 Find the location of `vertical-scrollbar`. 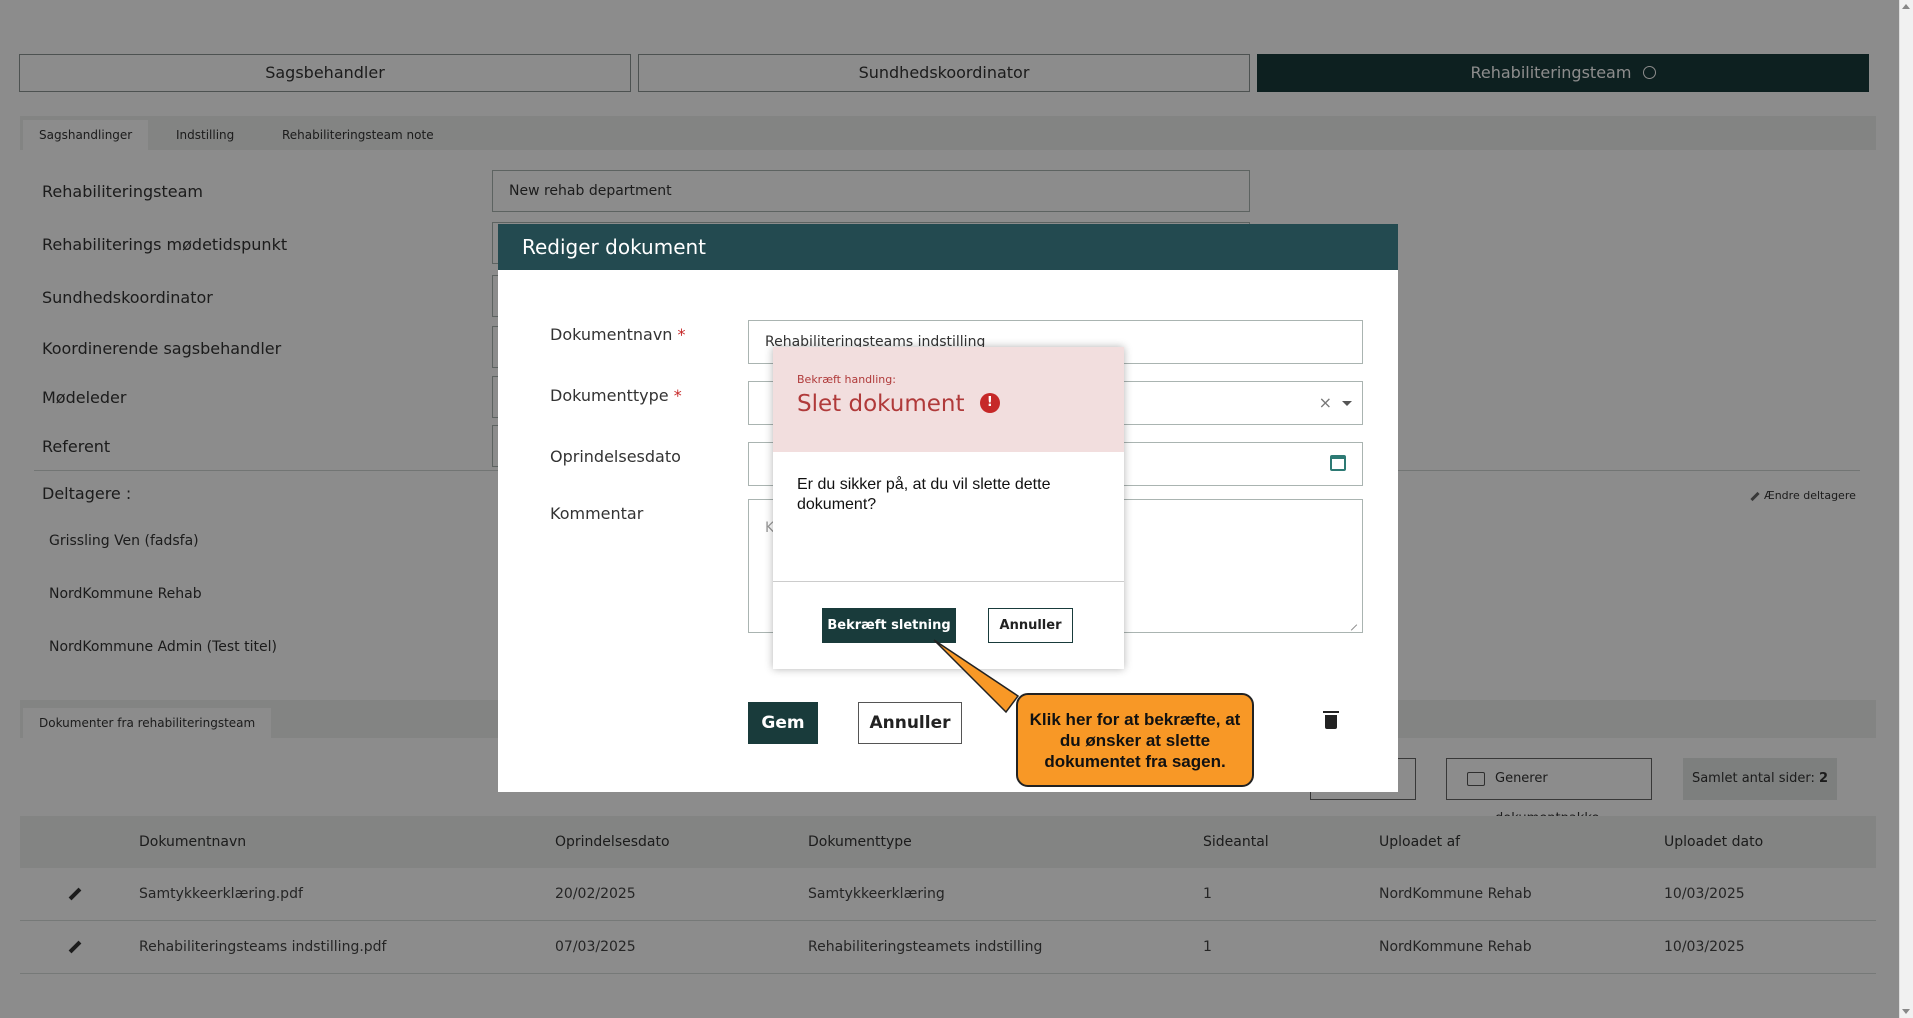

vertical-scrollbar is located at coordinates (1906, 509).